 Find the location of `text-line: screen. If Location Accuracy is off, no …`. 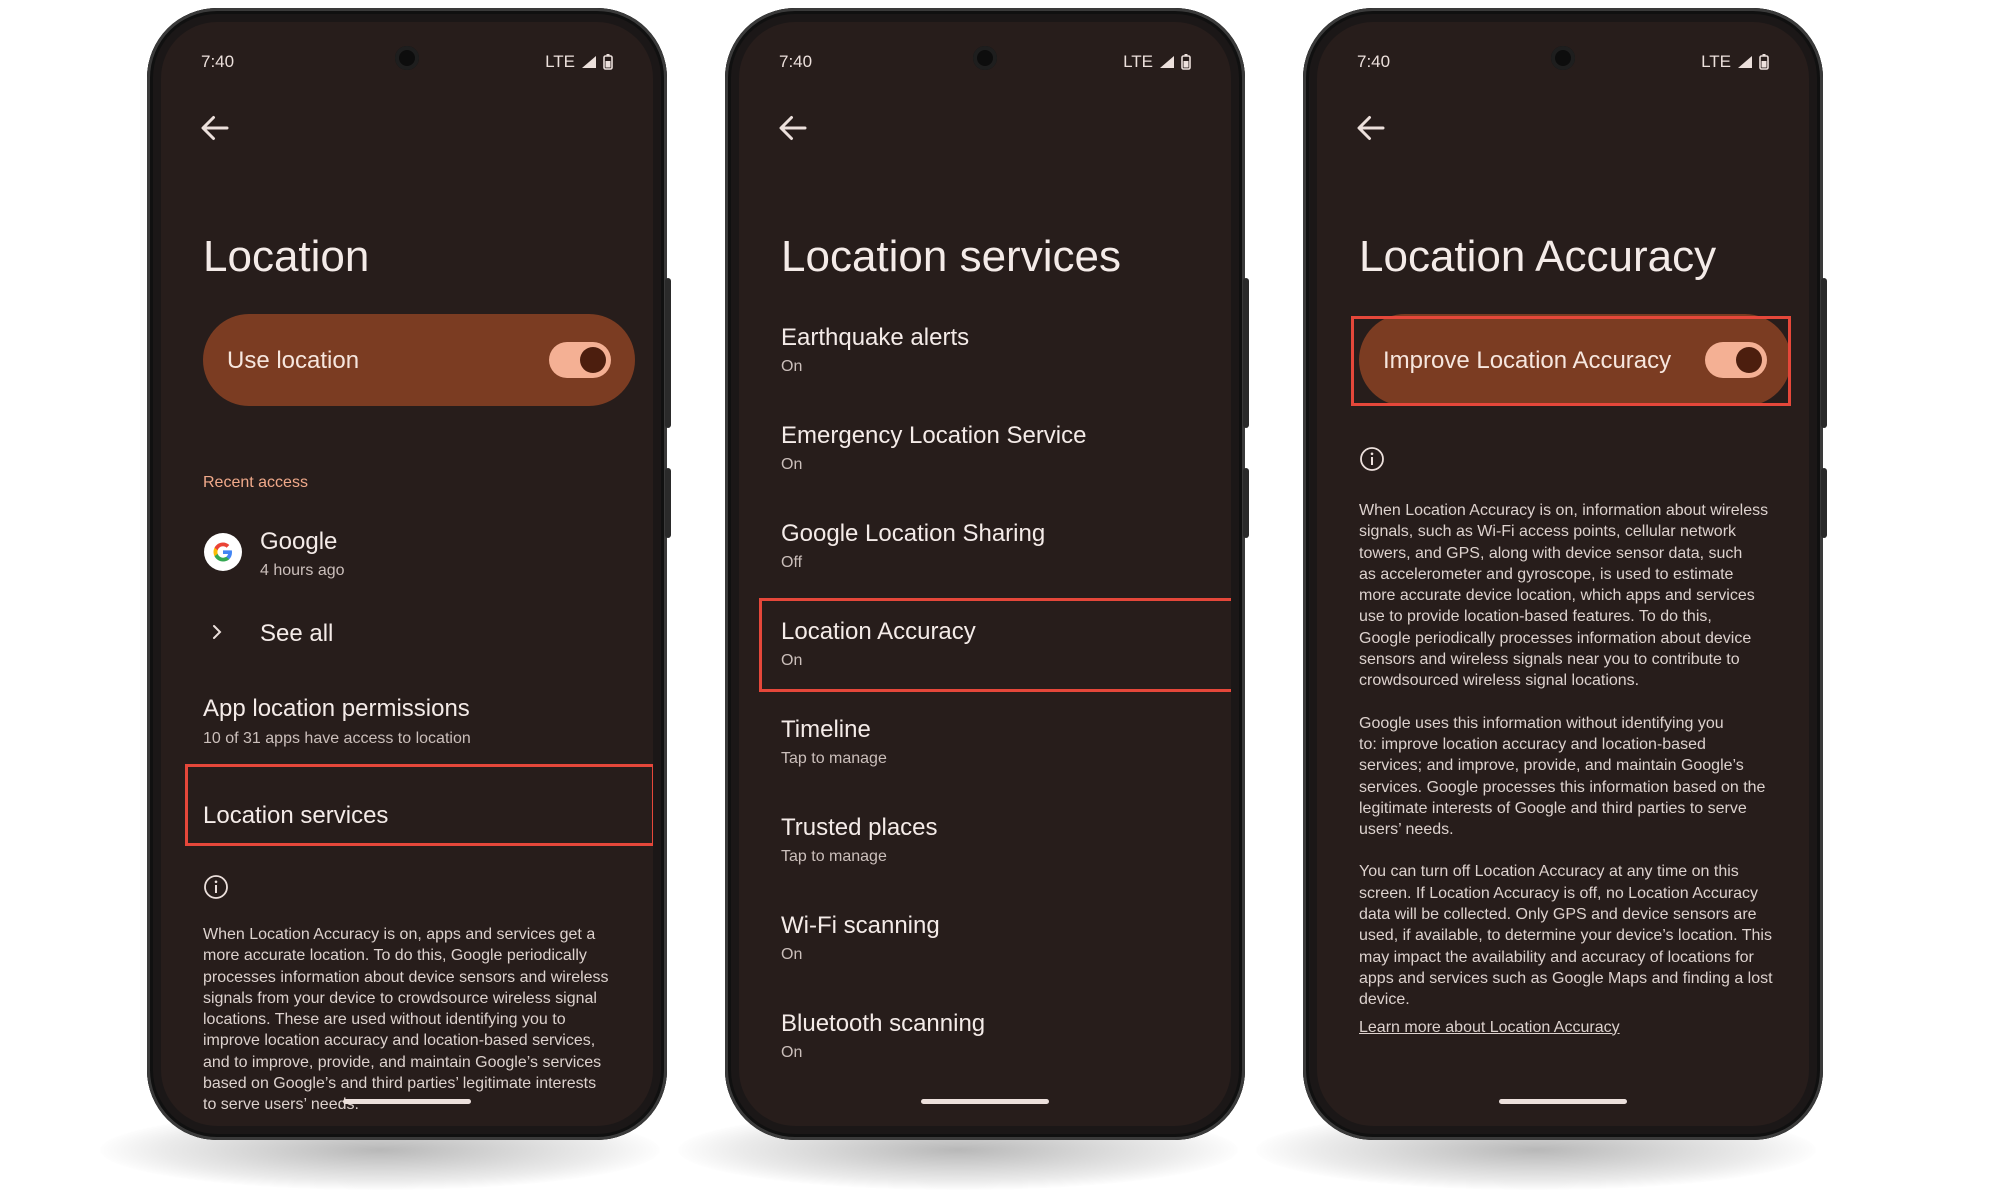

text-line: screen. If Location Accuracy is off, no … is located at coordinates (1559, 893).